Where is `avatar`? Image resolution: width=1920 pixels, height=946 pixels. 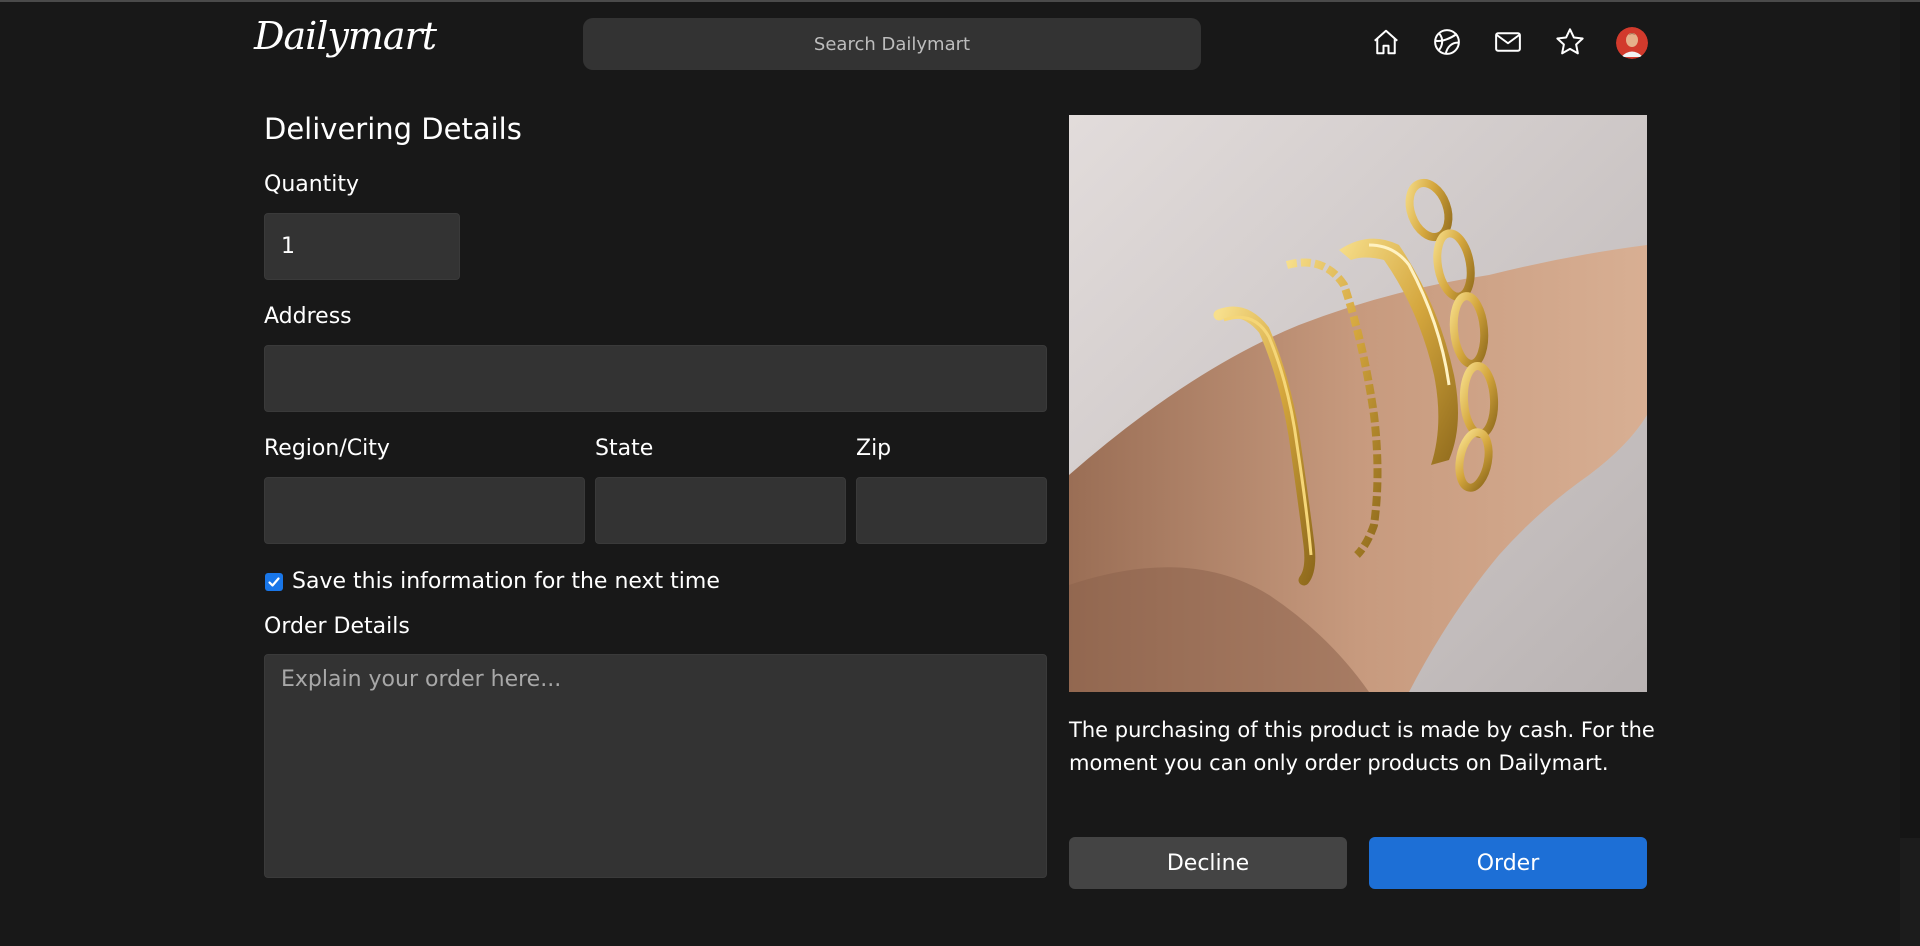 avatar is located at coordinates (1632, 43).